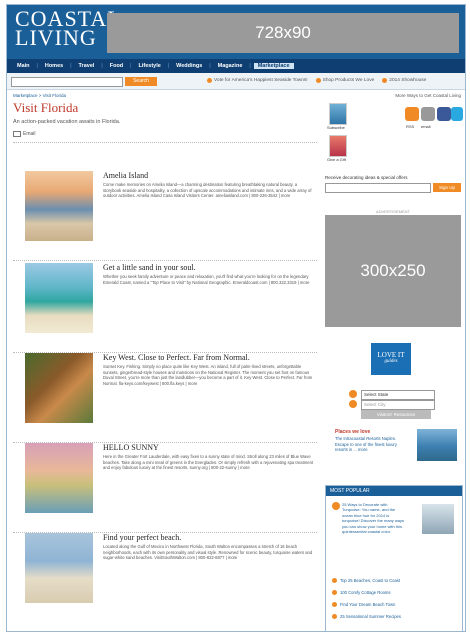 Image resolution: width=470 pixels, height=634 pixels. What do you see at coordinates (444, 114) in the screenshot?
I see `facebook-icon` at bounding box center [444, 114].